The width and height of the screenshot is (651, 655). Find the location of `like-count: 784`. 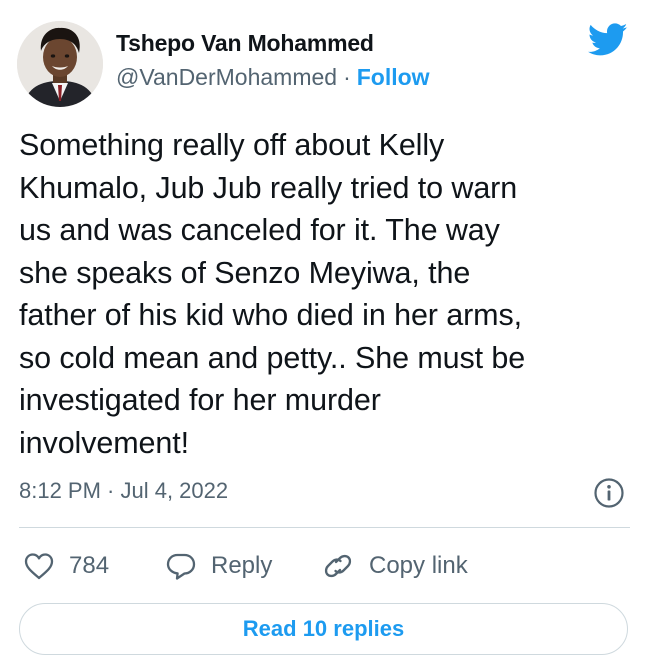

like-count: 784 is located at coordinates (89, 565).